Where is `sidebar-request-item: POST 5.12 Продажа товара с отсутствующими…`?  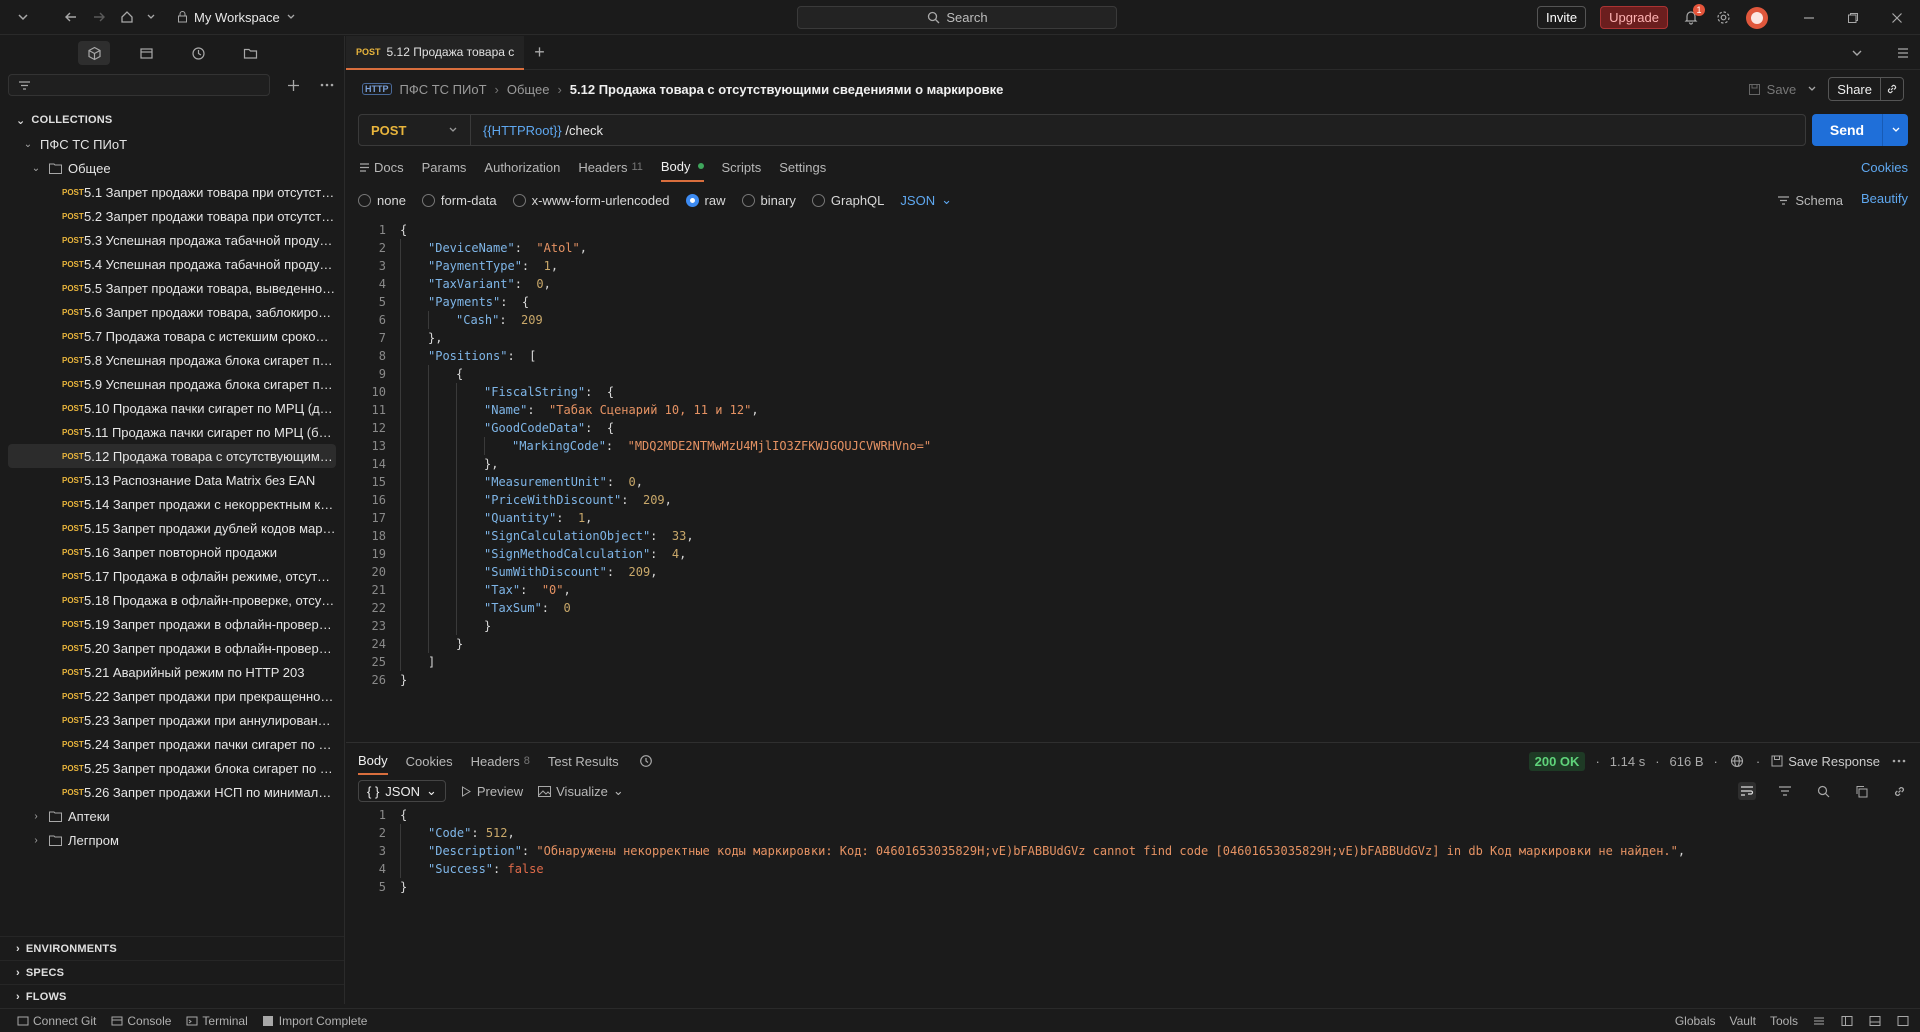 sidebar-request-item: POST 5.12 Продажа товара с отсутствующими… is located at coordinates (172, 456).